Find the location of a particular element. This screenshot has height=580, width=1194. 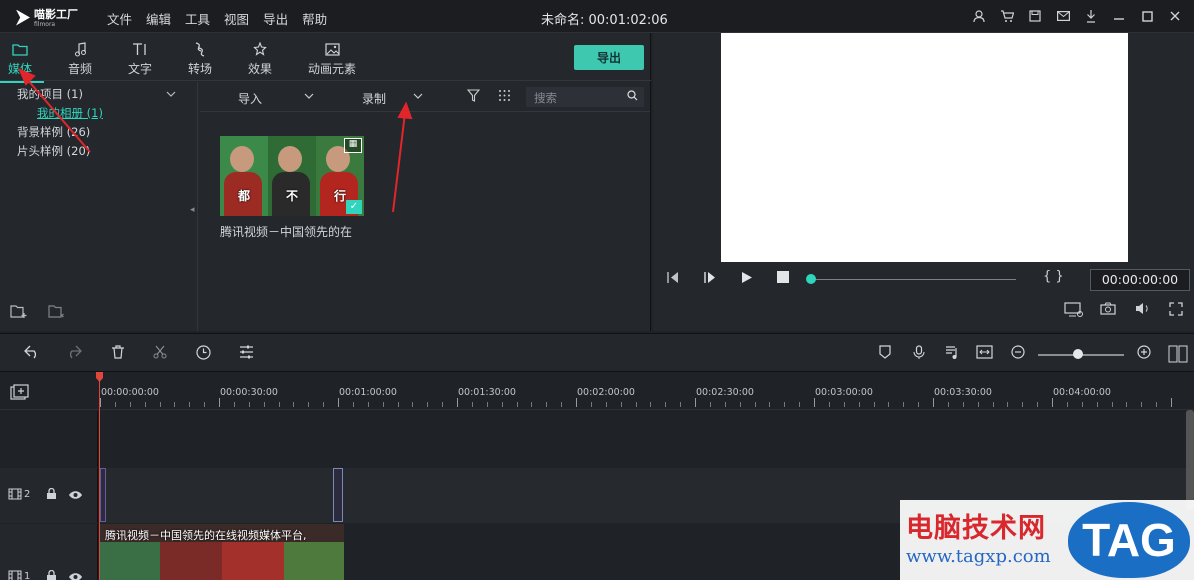

annotation-arrows is located at coordinates (215, 140).